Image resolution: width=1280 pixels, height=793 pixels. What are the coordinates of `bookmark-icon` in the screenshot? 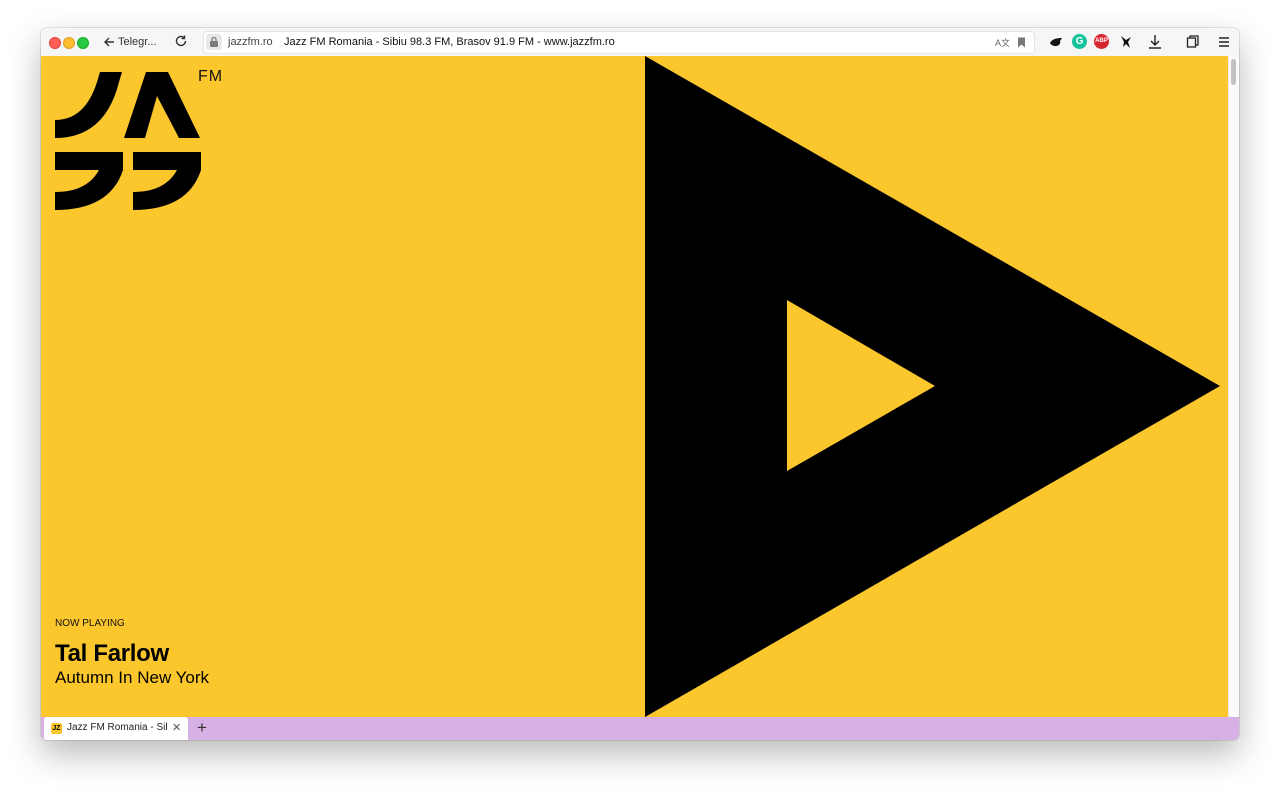 It's located at (1021, 42).